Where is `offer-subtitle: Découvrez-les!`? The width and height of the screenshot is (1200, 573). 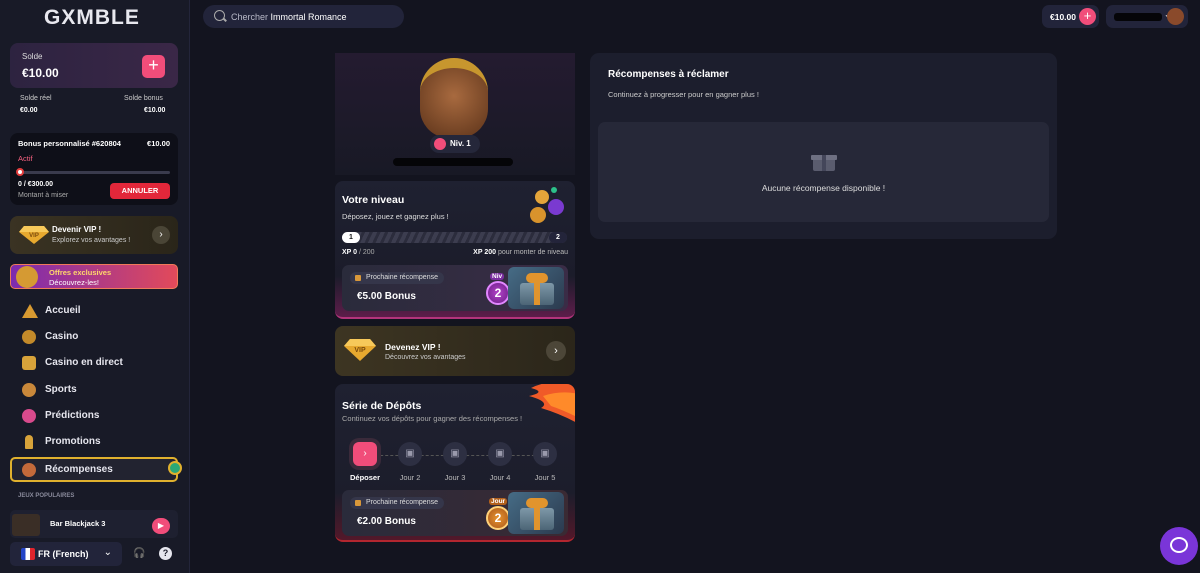 offer-subtitle: Découvrez-les! is located at coordinates (74, 282).